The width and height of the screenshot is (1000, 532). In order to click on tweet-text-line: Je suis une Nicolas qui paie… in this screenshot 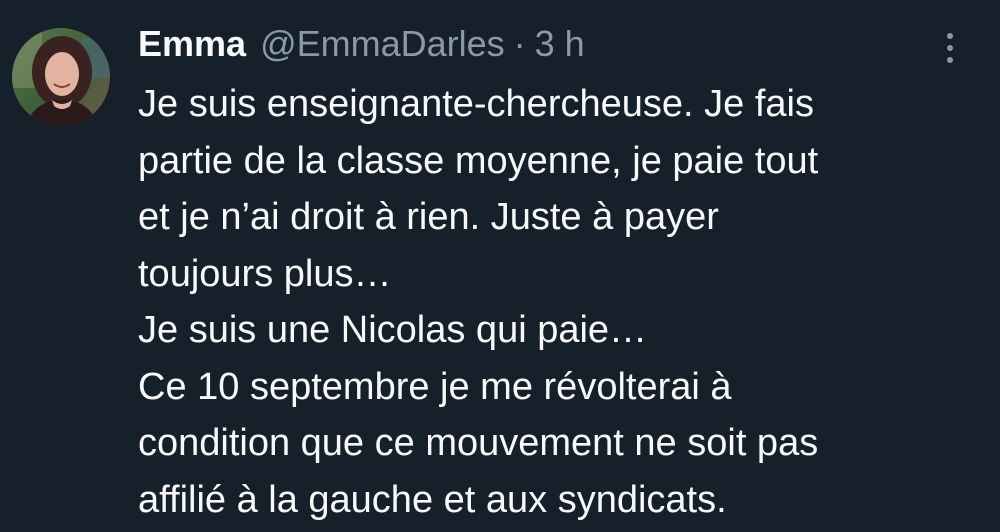, I will do `click(393, 330)`.